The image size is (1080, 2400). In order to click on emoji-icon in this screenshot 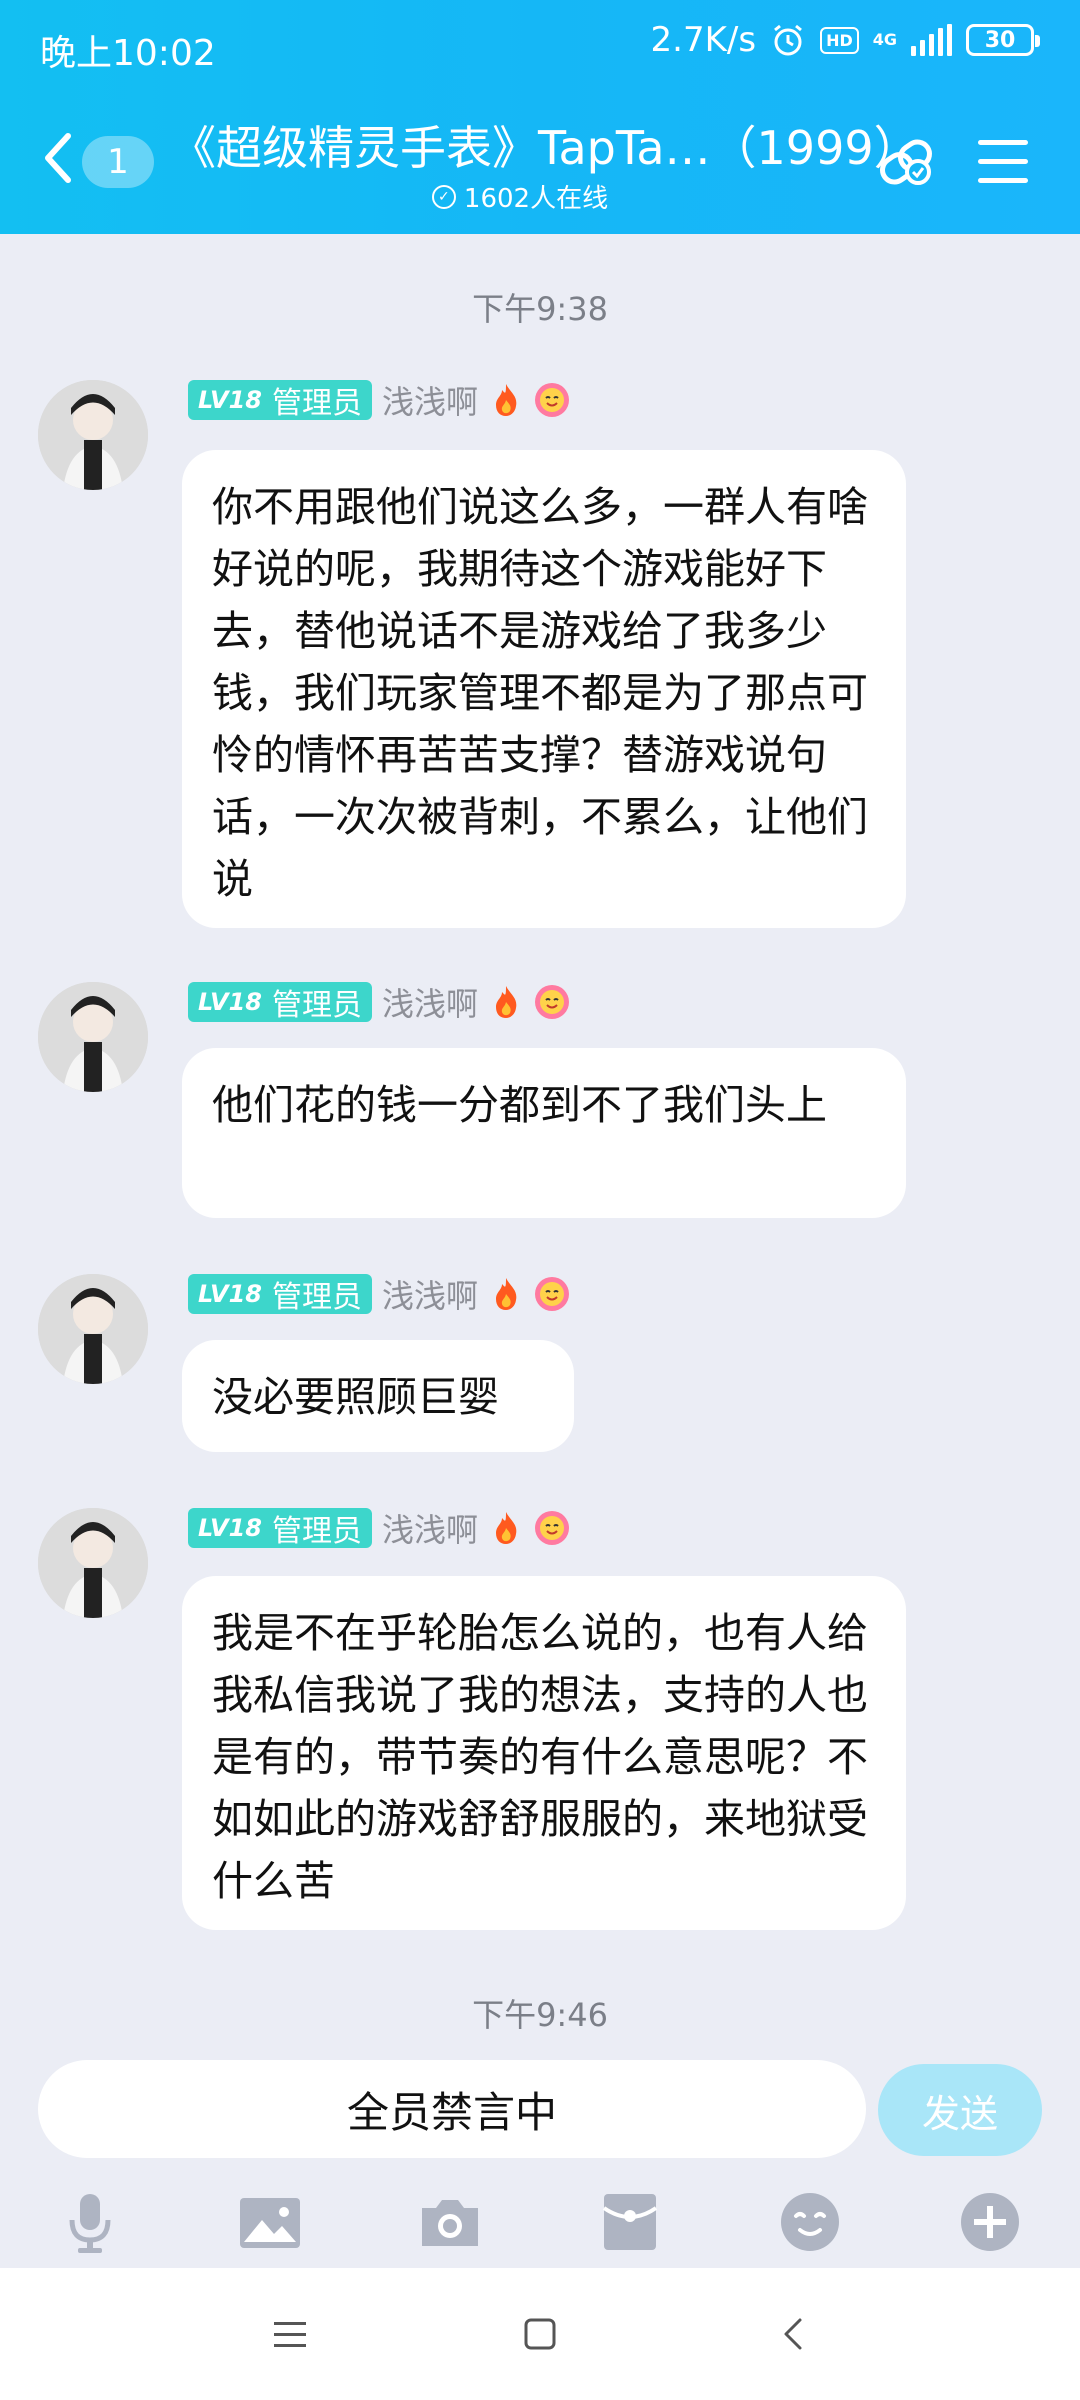, I will do `click(810, 2222)`.